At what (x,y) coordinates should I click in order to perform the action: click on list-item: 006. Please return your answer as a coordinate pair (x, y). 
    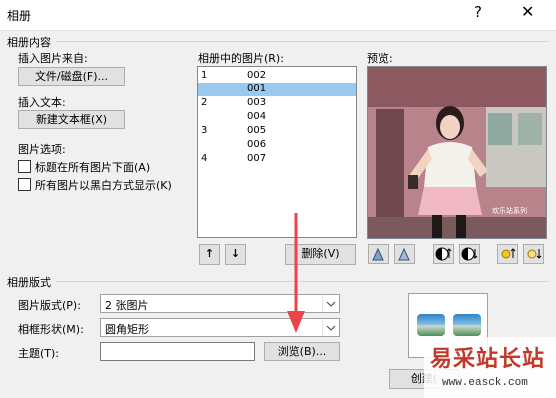
    Looking at the image, I should click on (277, 145).